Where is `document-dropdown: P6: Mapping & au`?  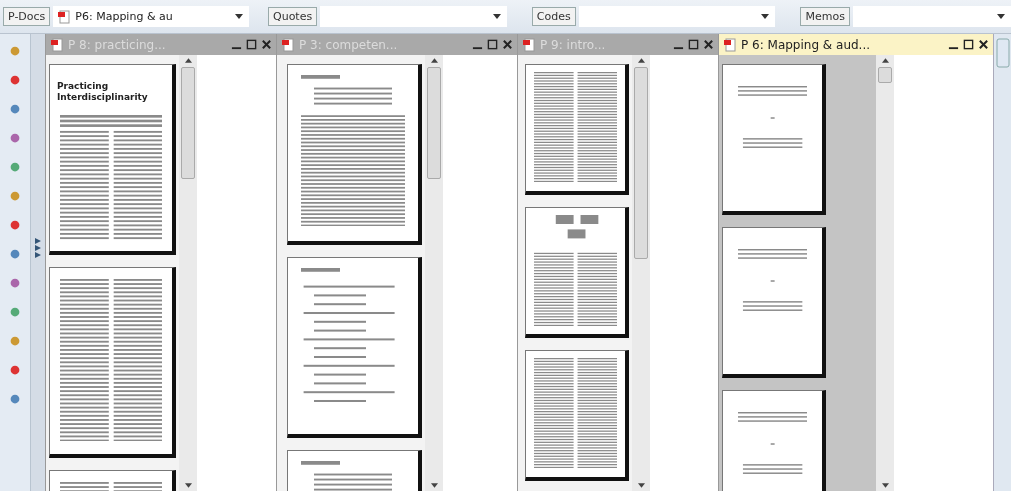
document-dropdown: P6: Mapping & au is located at coordinates (151, 16).